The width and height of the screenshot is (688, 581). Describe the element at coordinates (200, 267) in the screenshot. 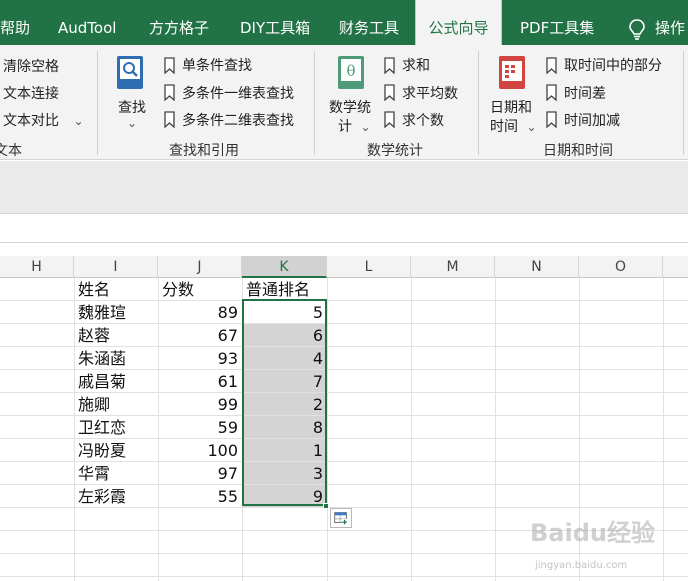

I see `column-header-j: J` at that location.